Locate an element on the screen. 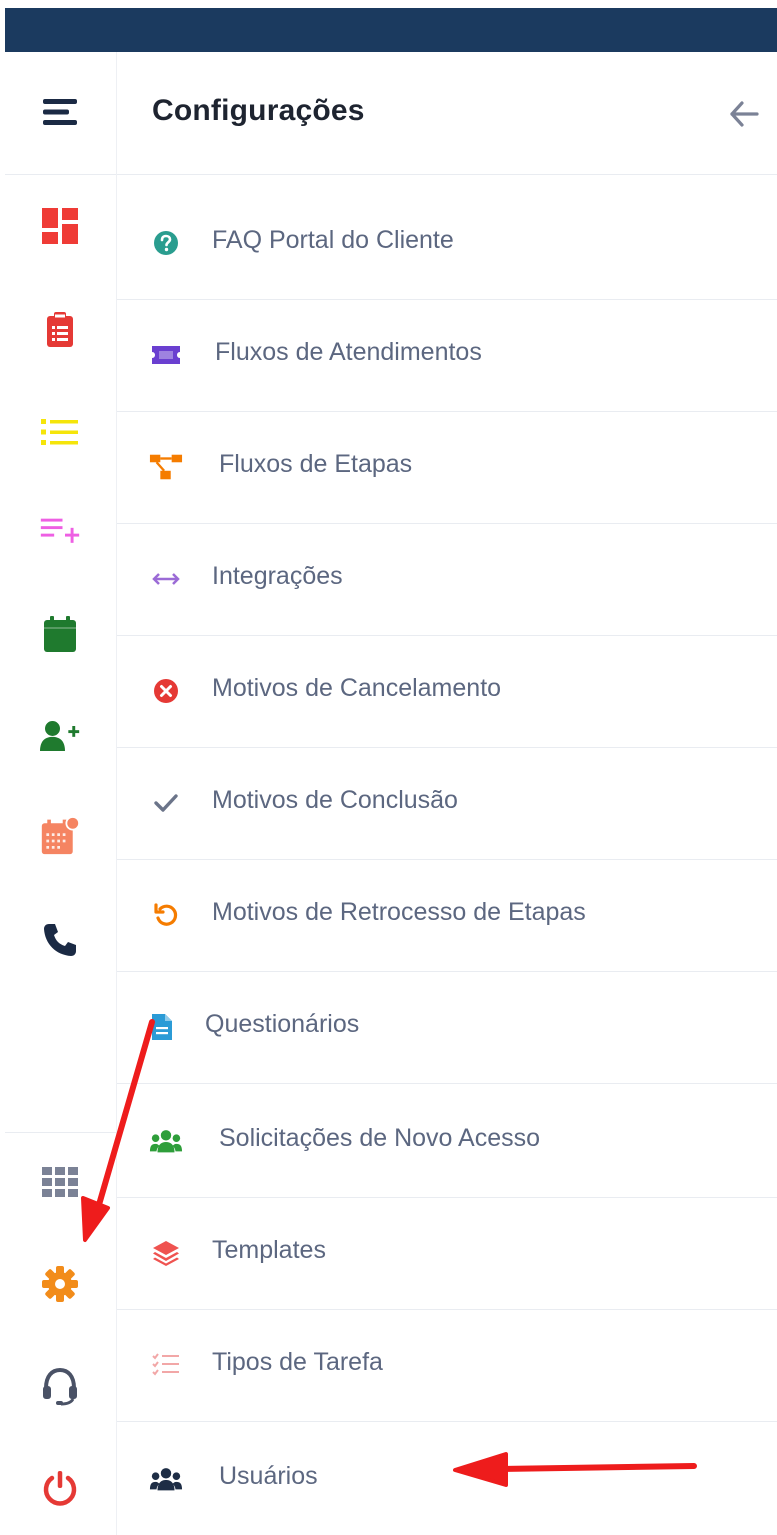 This screenshot has width=777, height=1535. power-icon is located at coordinates (60, 1488).